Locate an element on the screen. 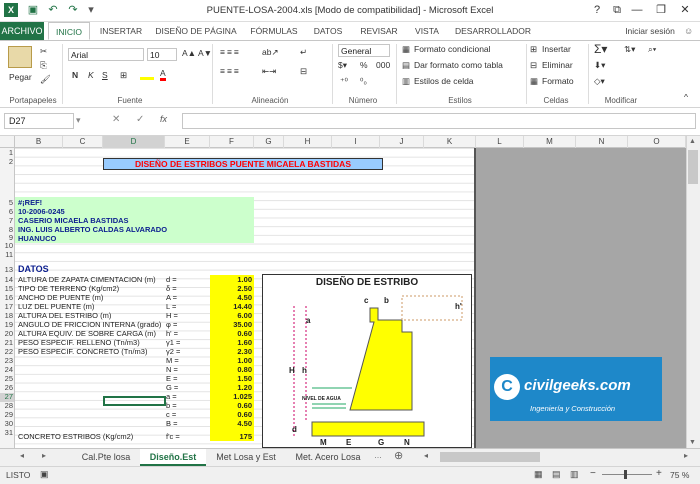 The height and width of the screenshot is (484, 700). align-top-icon: ≡≡≡ is located at coordinates (230, 52).